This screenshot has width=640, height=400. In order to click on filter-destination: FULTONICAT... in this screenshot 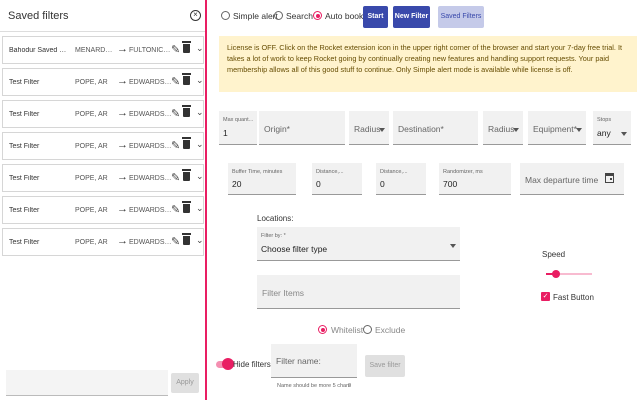, I will do `click(151, 50)`.